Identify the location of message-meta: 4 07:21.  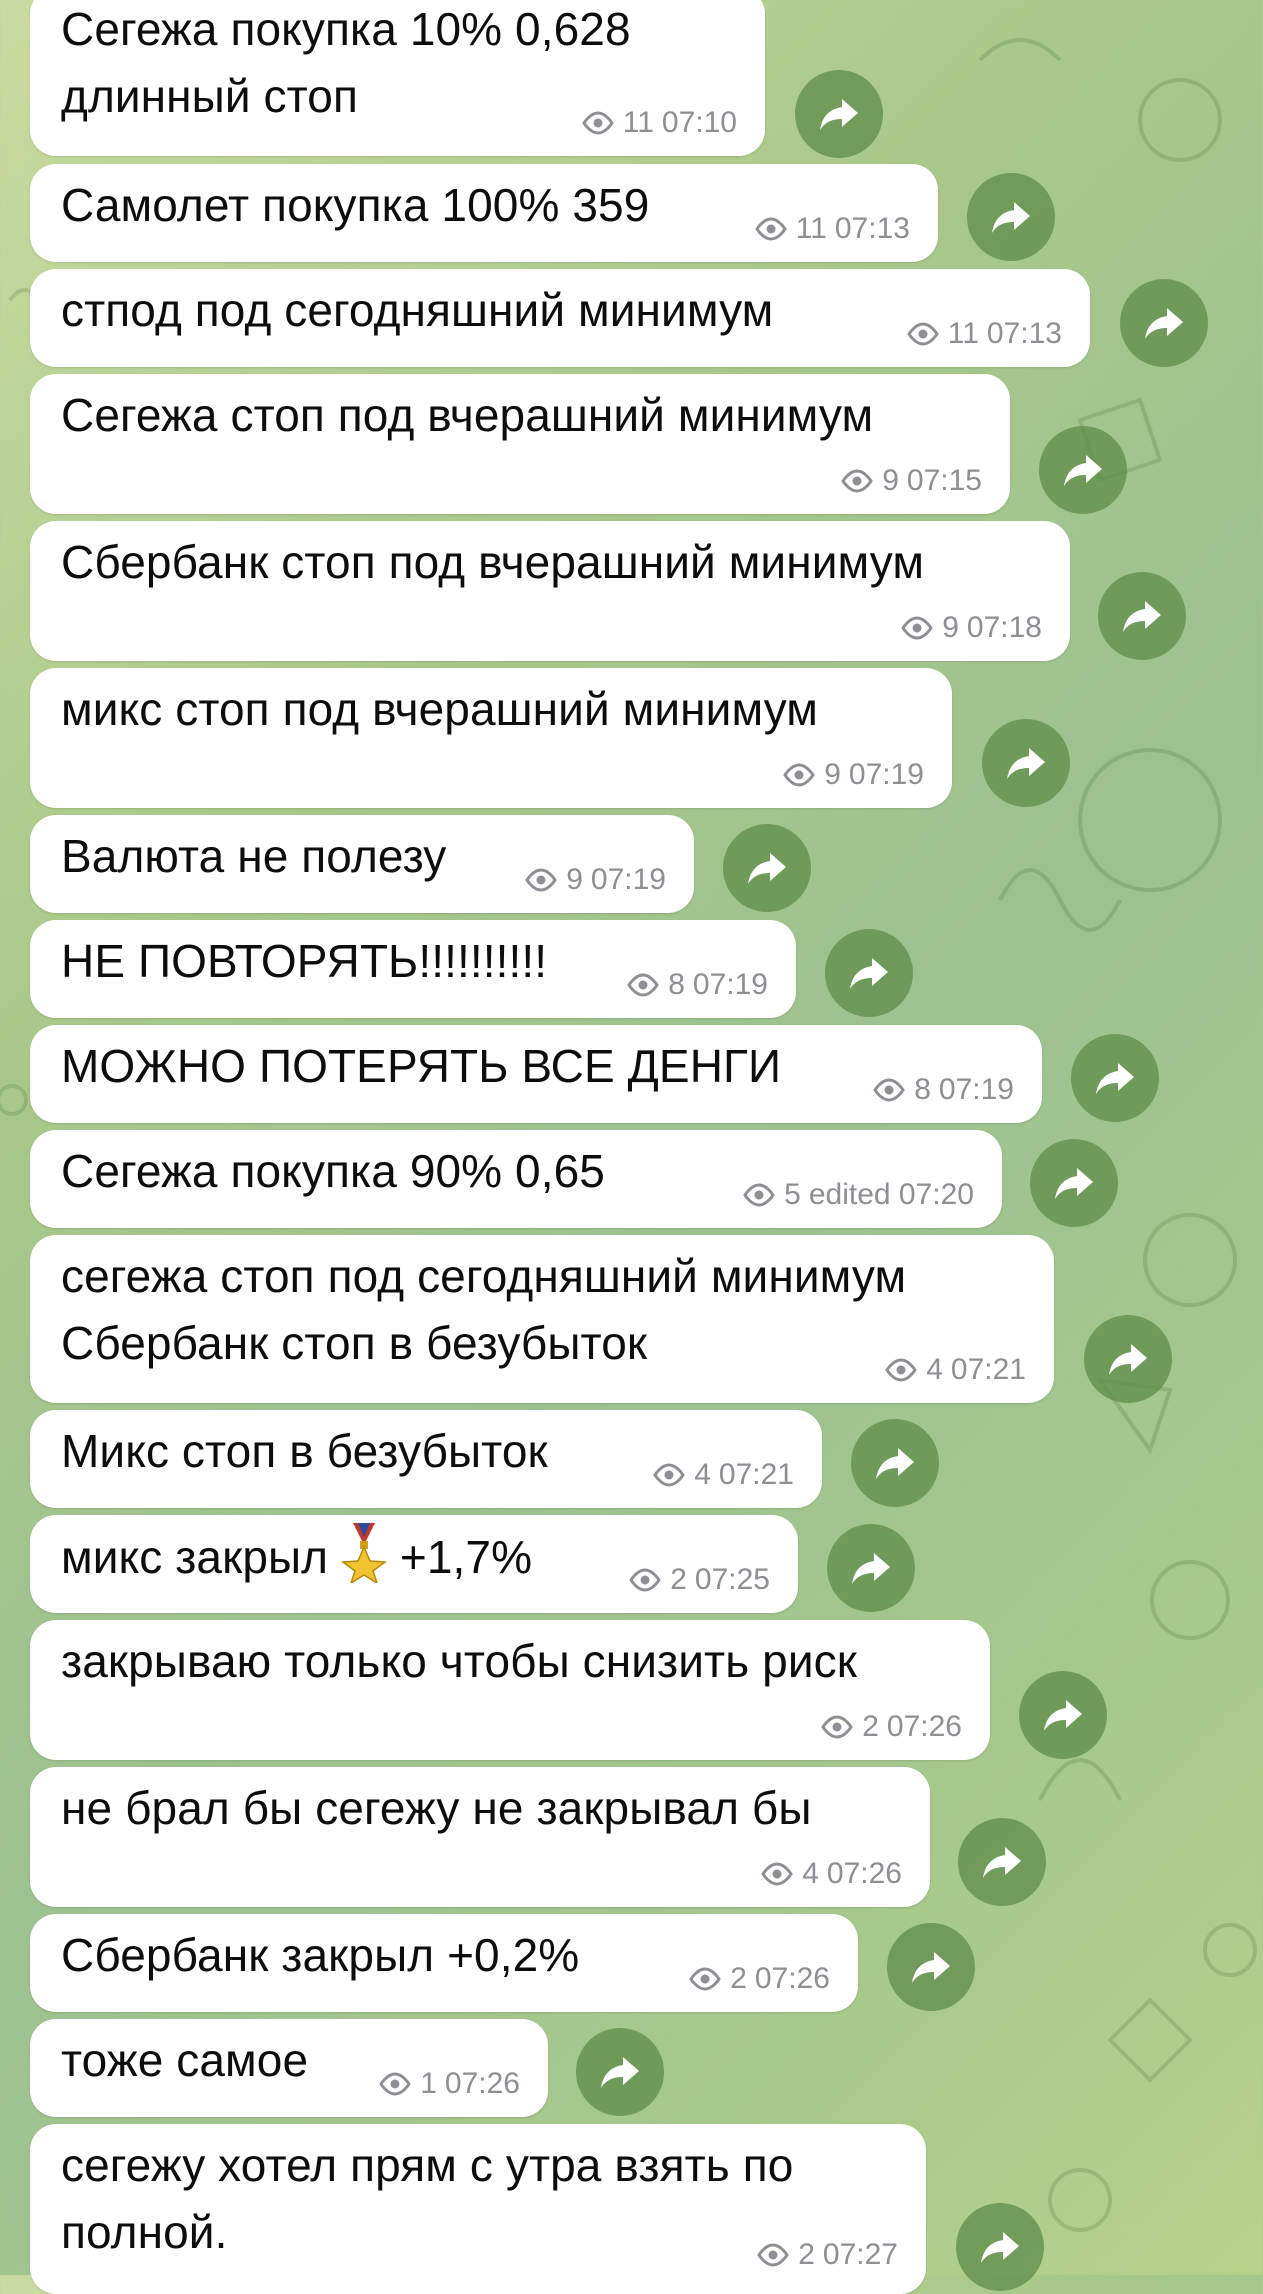
(723, 1475).